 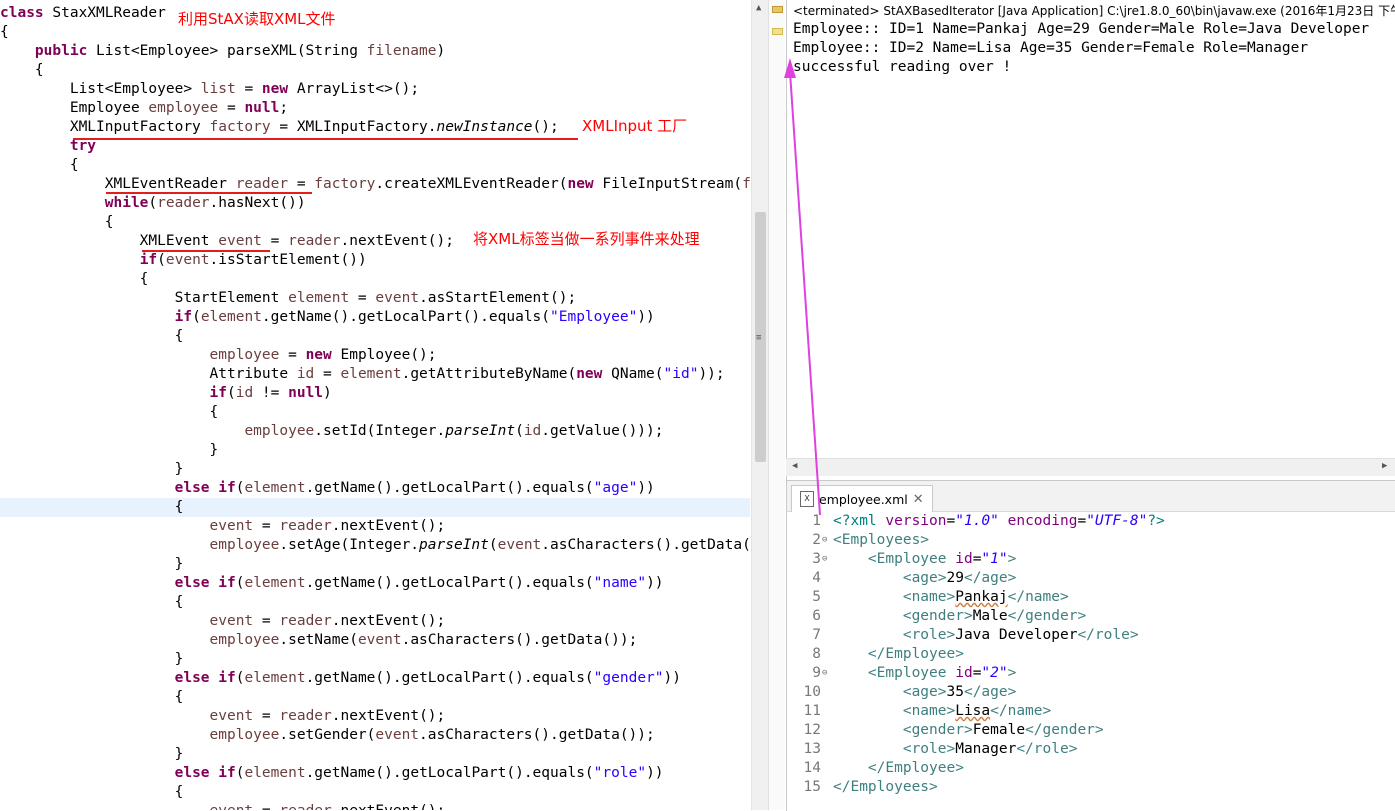 I want to click on code-line: if(event.isStartElement()), so click(x=183, y=260).